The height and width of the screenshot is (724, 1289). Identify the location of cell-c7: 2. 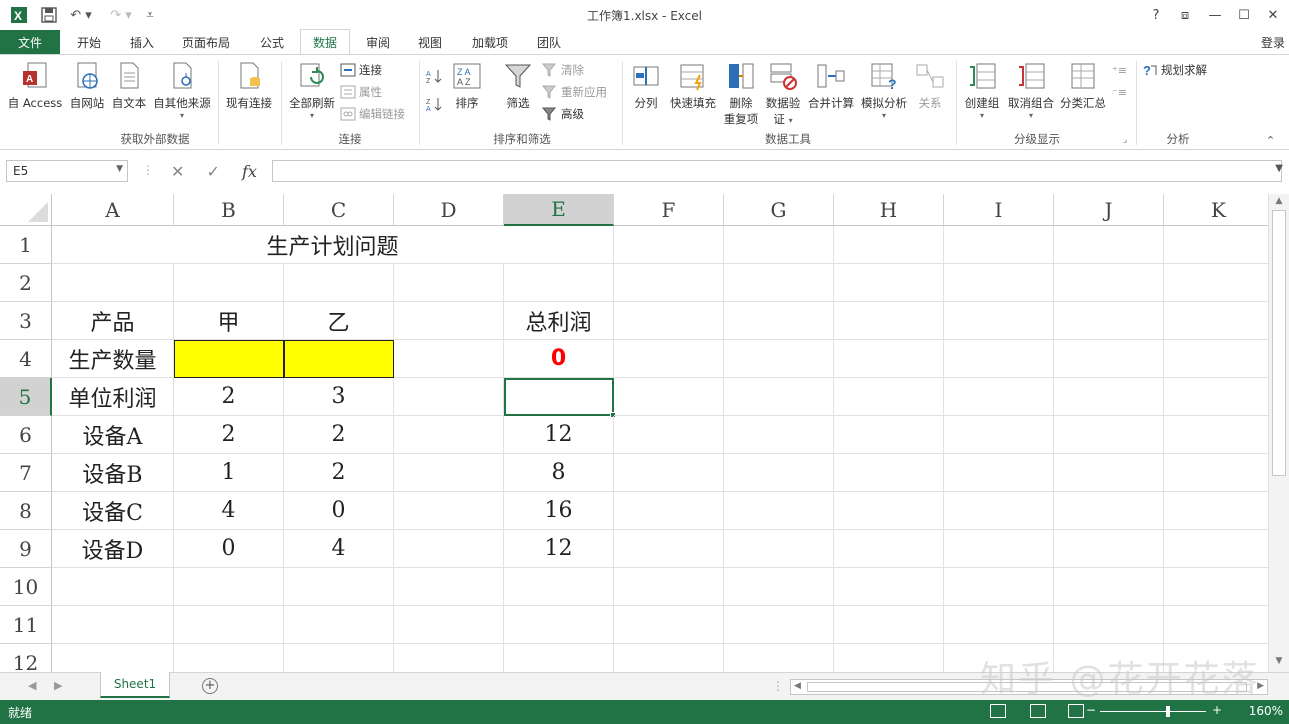
(339, 473).